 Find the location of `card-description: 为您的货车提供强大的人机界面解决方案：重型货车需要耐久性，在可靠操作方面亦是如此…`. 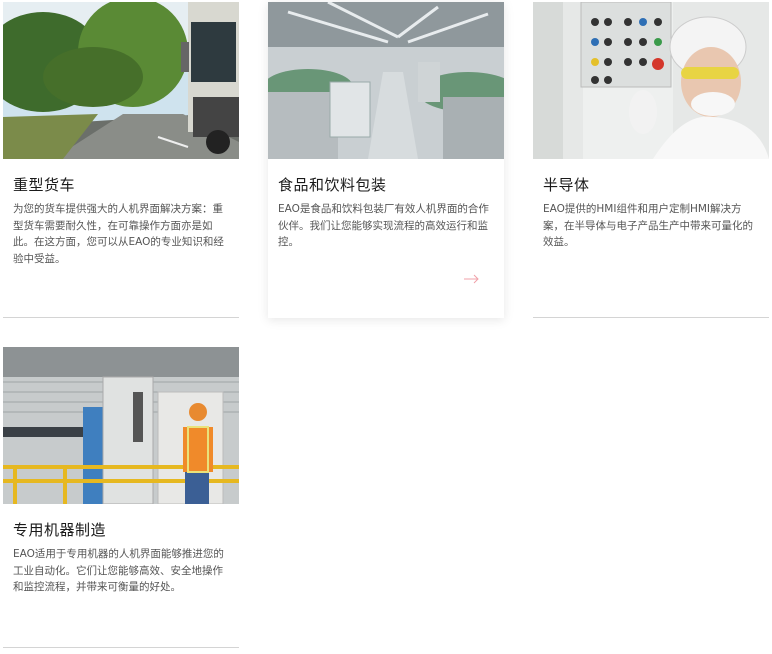

card-description: 为您的货车提供强大的人机界面解决方案：重型货车需要耐久性，在可靠操作方面亦是如此… is located at coordinates (118, 234).